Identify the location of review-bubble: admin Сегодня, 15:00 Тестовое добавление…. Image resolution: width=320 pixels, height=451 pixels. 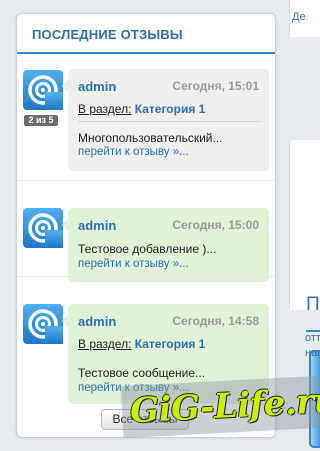
(165, 245).